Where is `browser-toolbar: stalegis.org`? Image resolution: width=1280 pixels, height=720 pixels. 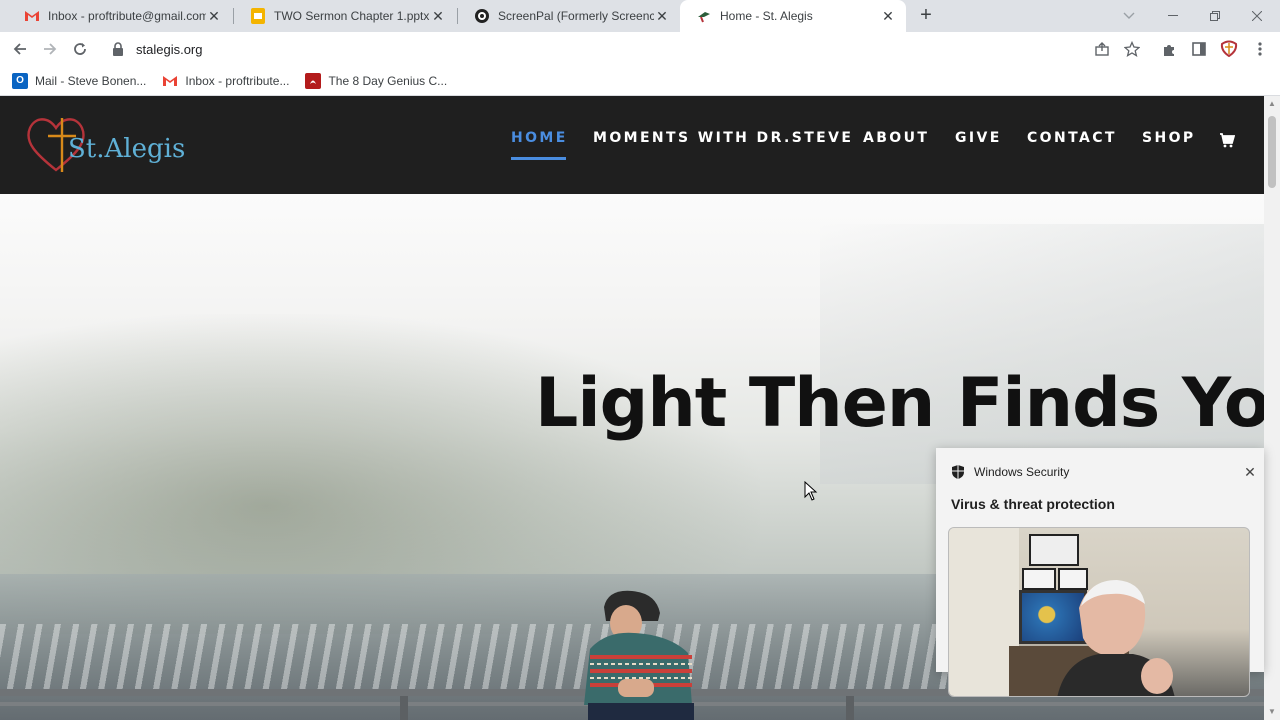
browser-toolbar: stalegis.org is located at coordinates (640, 49).